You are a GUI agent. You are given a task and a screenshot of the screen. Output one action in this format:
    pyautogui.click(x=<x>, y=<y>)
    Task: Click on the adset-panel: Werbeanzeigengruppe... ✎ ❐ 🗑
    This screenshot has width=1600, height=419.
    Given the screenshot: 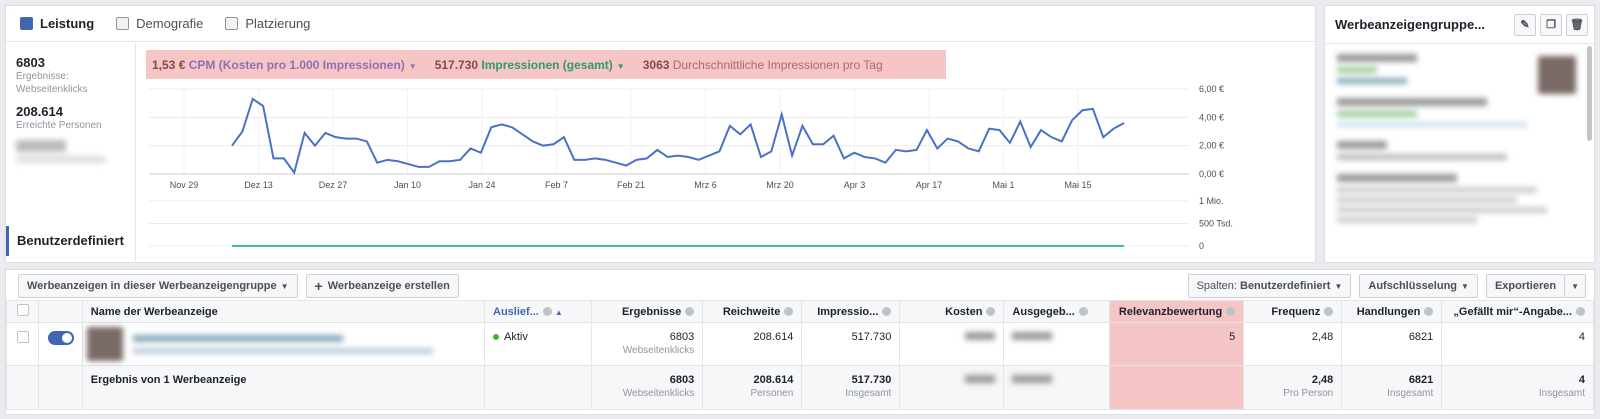 What is the action you would take?
    pyautogui.click(x=1459, y=134)
    